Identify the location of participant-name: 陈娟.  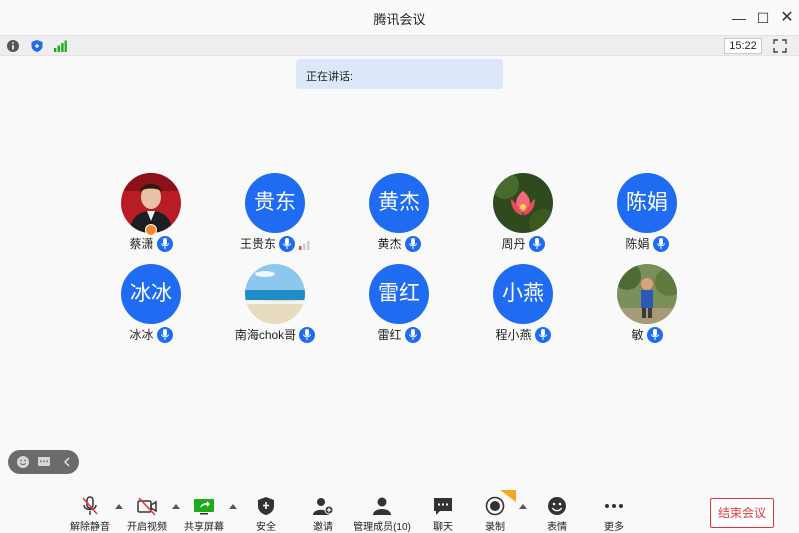
(637, 244).